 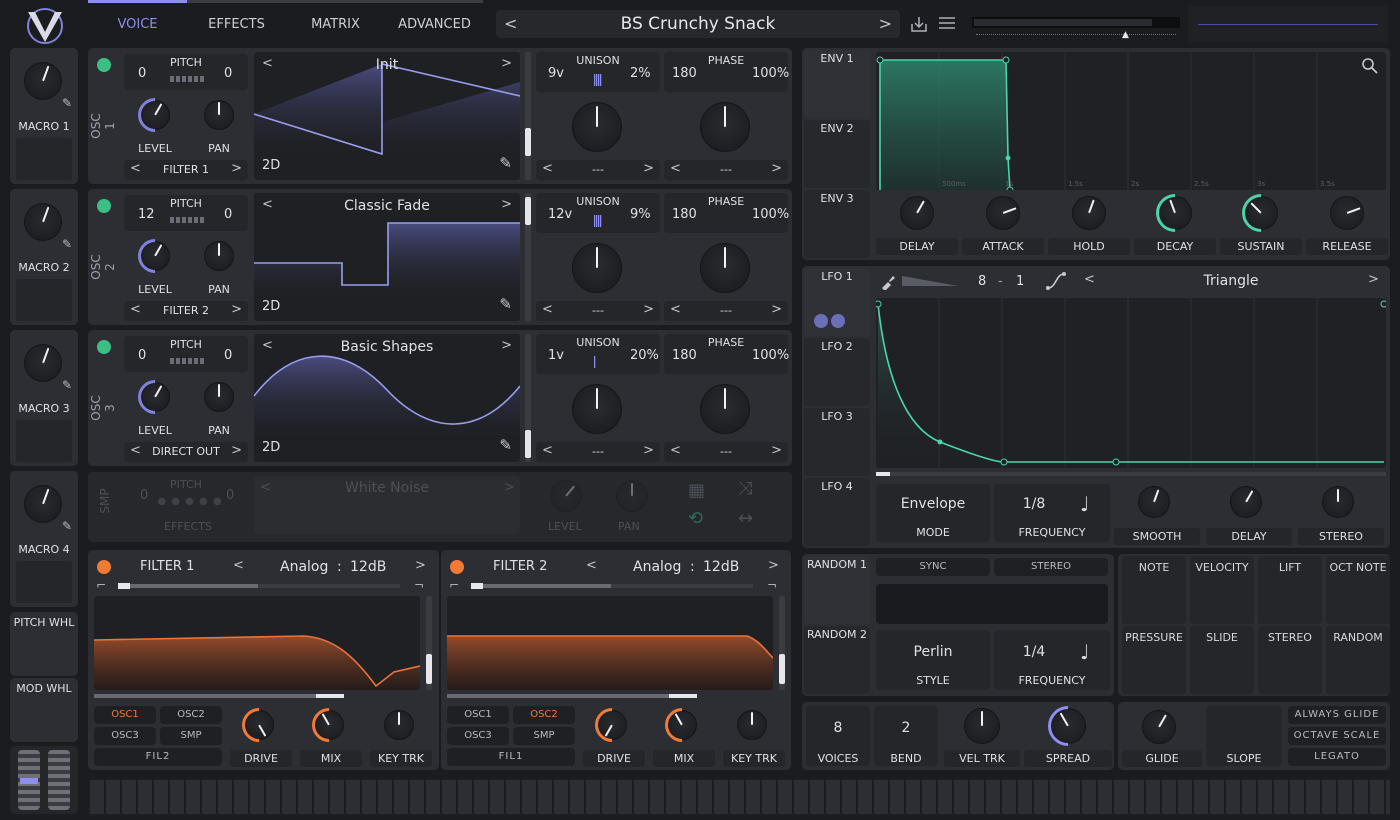 I want to click on mod-source-velocity: VELOCITY, so click(x=1222, y=590).